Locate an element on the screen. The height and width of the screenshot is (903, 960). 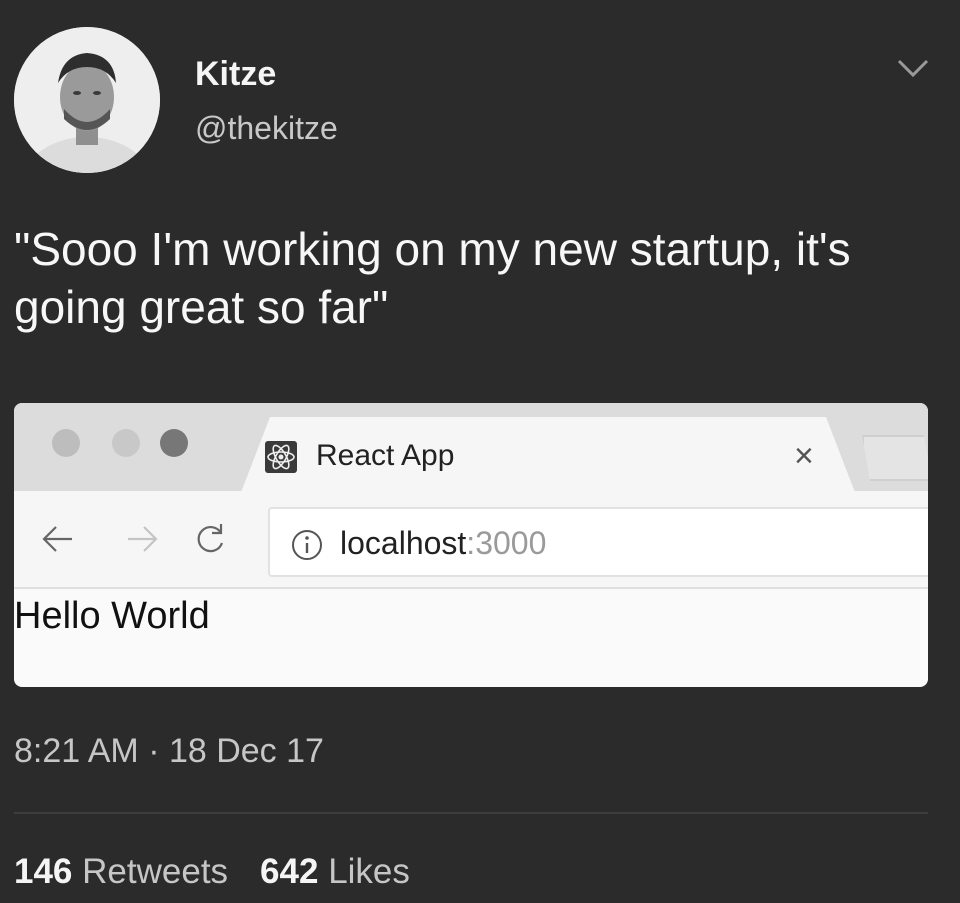
divider is located at coordinates (471, 813).